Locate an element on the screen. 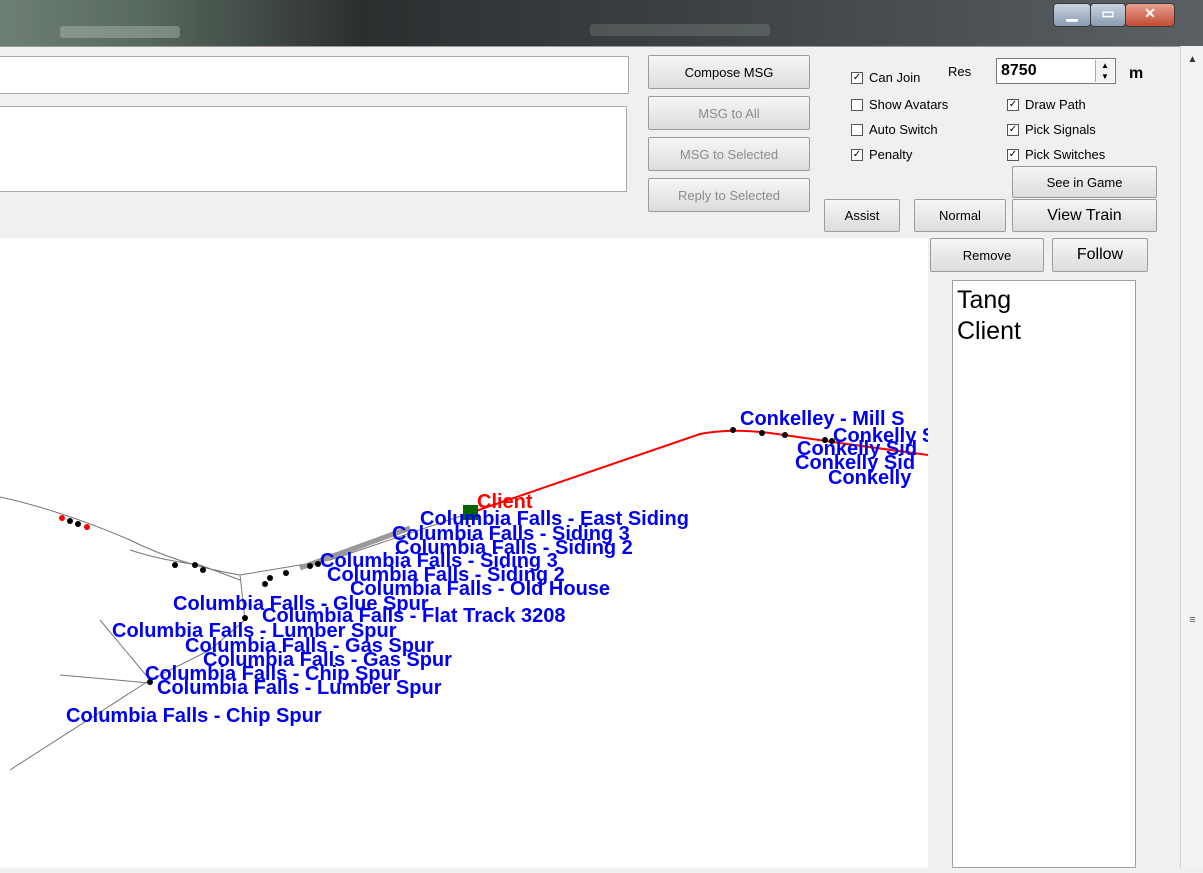  window-titlebar: ▁ ▭ ✕ is located at coordinates (601, 23).